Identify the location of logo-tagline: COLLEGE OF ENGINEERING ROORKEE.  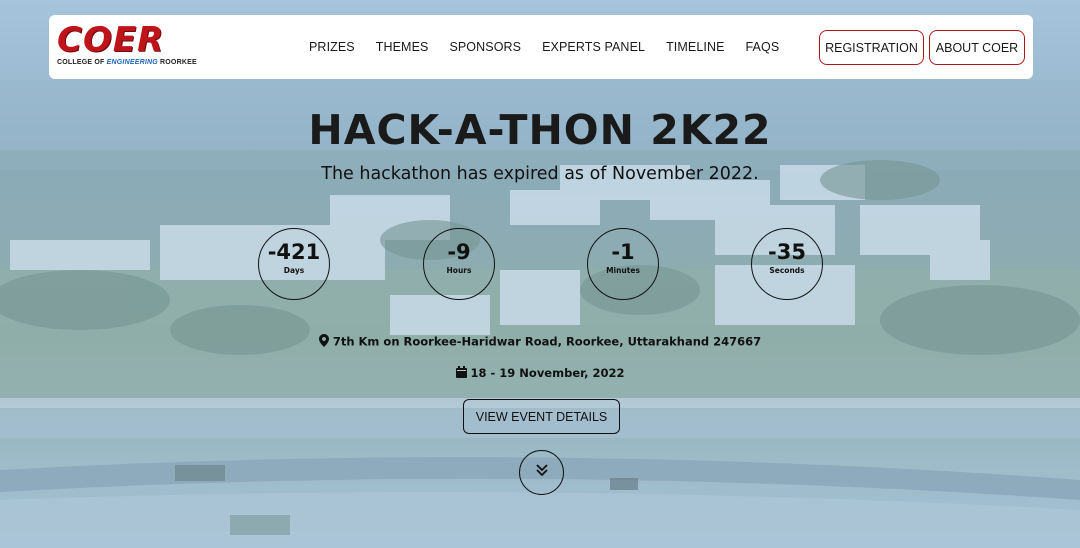
(137, 62).